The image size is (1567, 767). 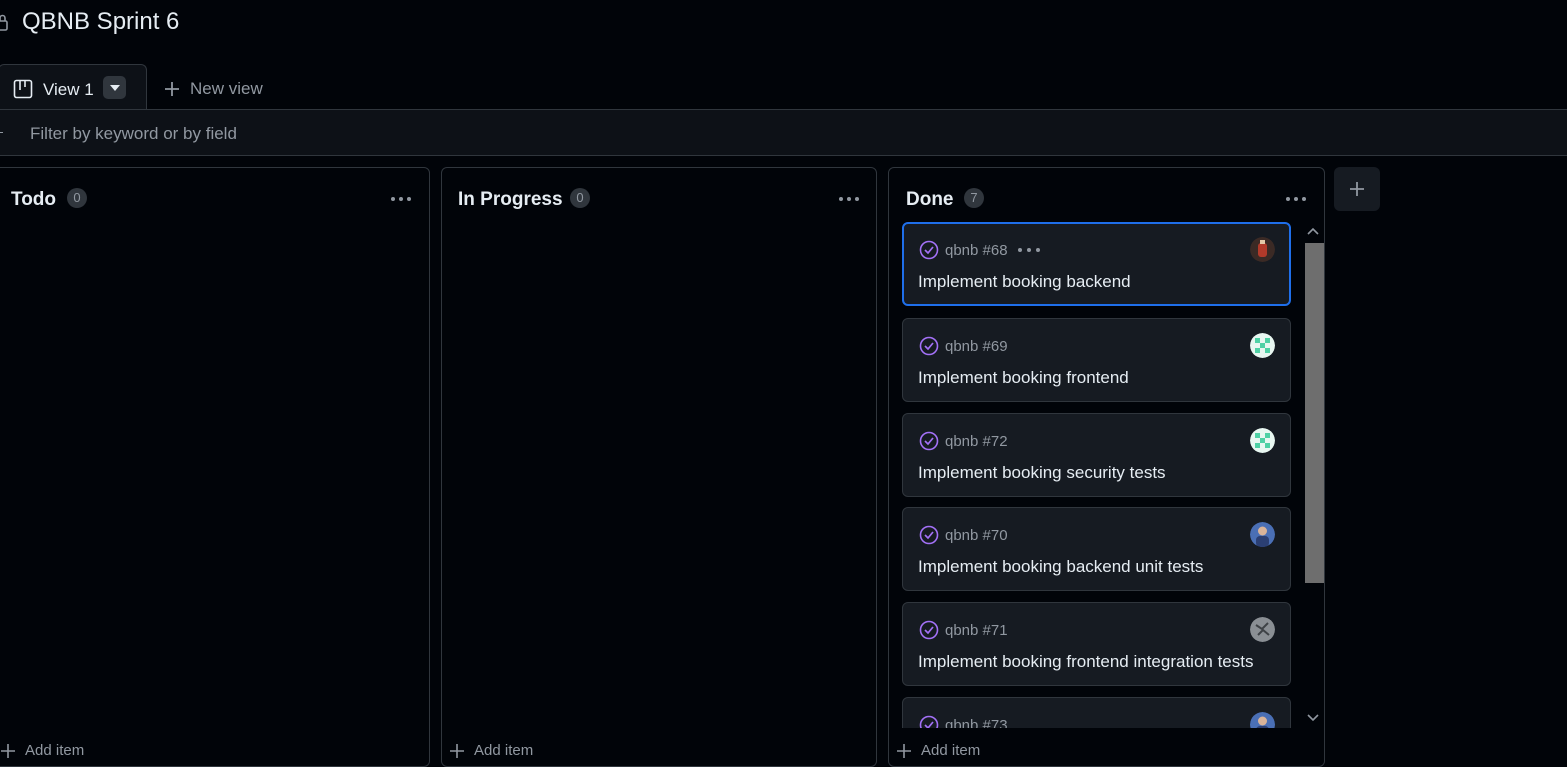 What do you see at coordinates (214, 200) in the screenshot?
I see `column-header: Todo 0` at bounding box center [214, 200].